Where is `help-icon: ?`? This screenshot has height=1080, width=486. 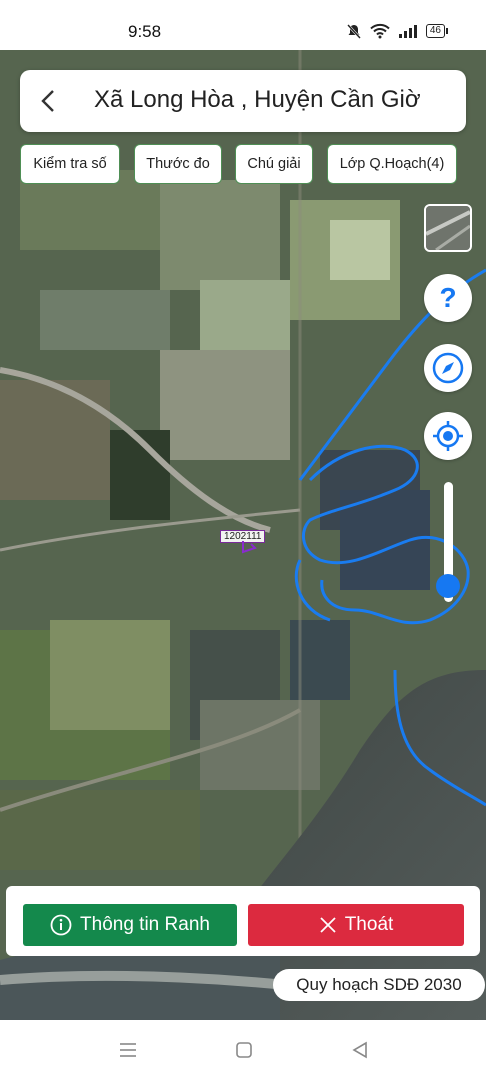
help-icon: ? is located at coordinates (447, 298).